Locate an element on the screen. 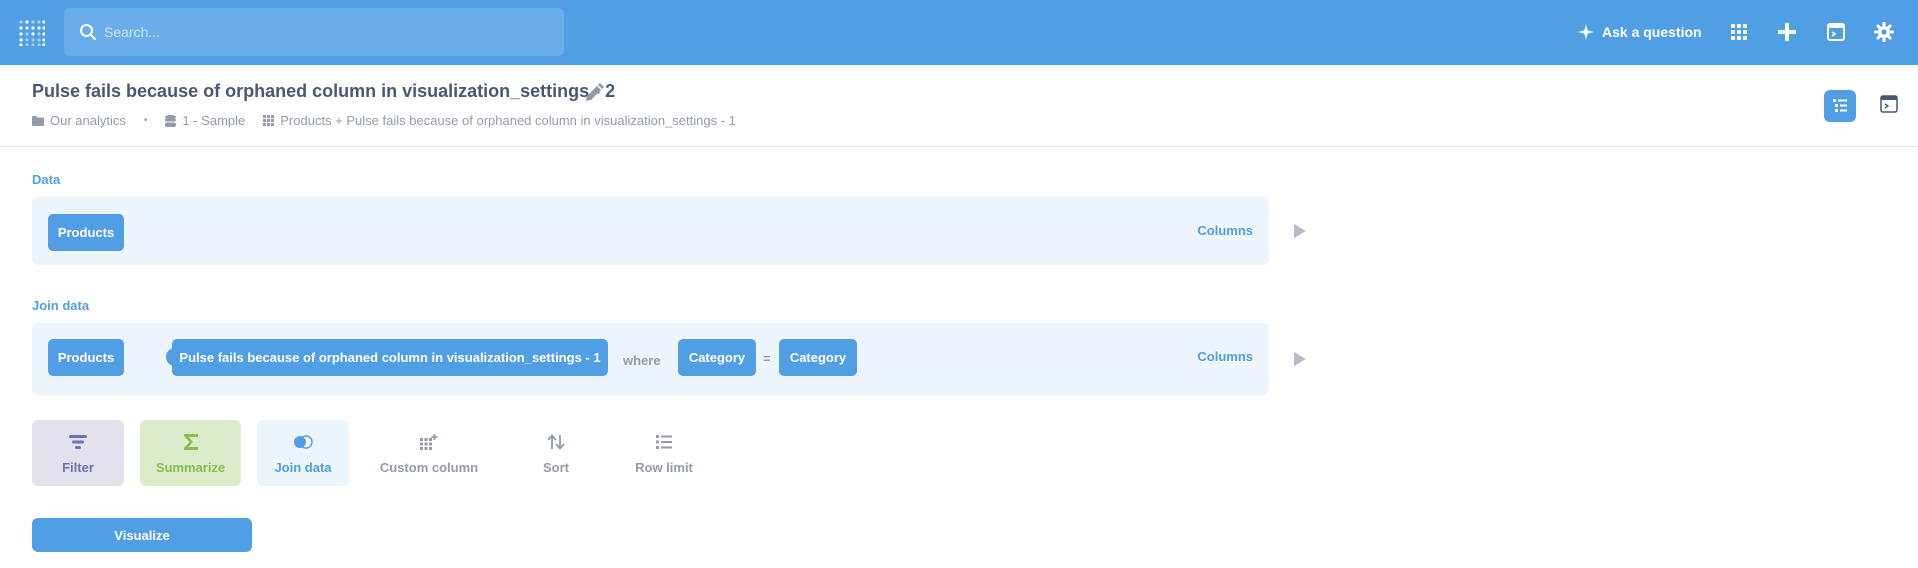  data-source-pill: Products is located at coordinates (86, 232).